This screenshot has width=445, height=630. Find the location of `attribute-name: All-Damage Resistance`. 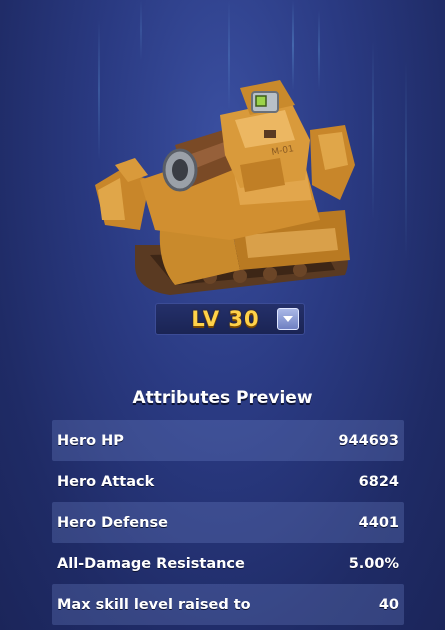

attribute-name: All-Damage Resistance is located at coordinates (151, 563).